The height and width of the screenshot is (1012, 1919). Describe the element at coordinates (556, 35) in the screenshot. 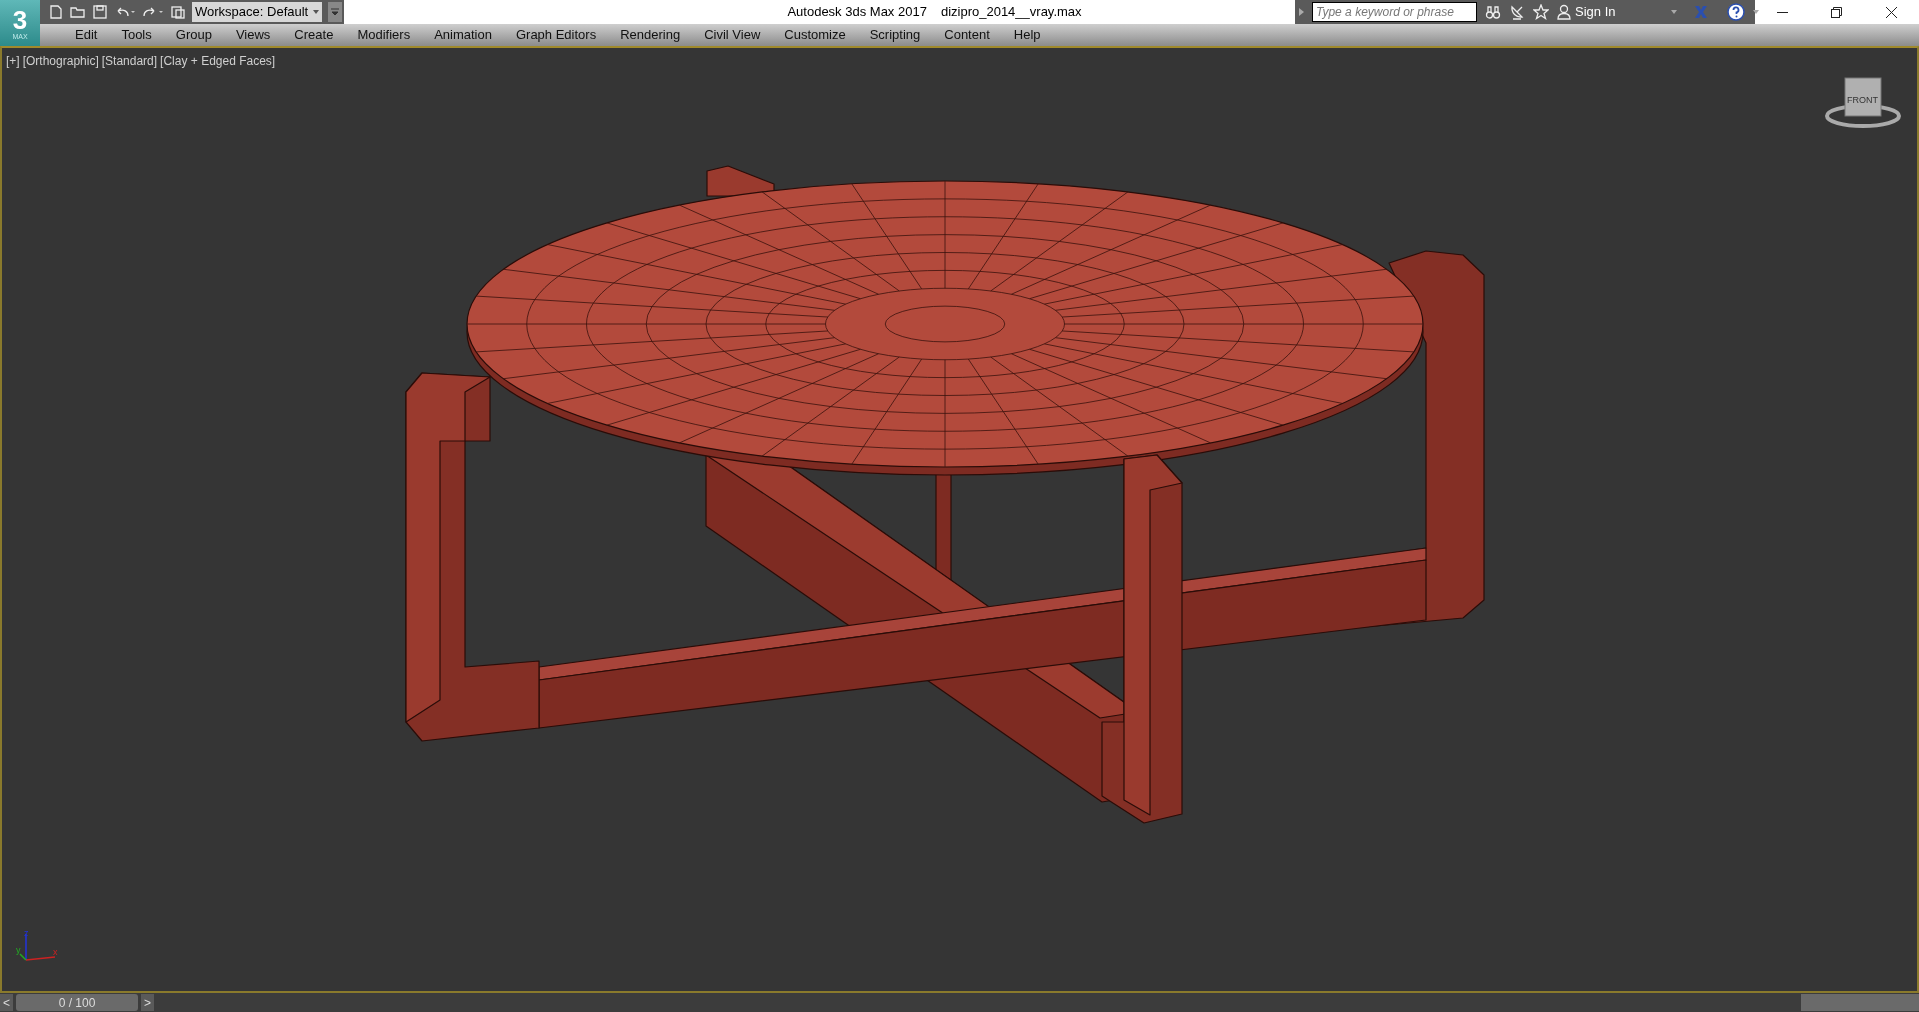

I see `menu-item: Graph Editors` at that location.